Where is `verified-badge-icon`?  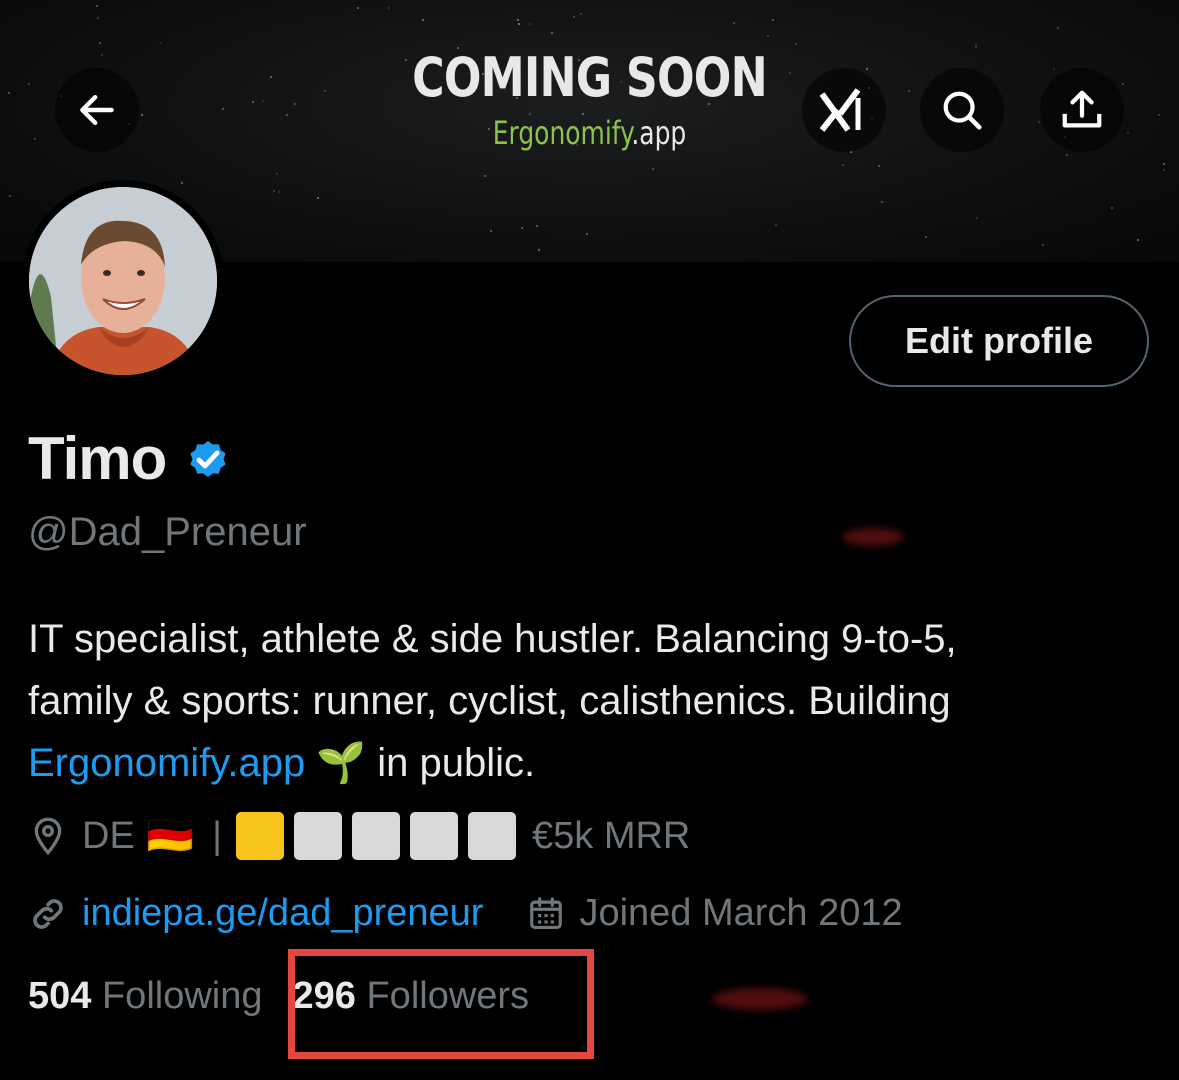 verified-badge-icon is located at coordinates (208, 459).